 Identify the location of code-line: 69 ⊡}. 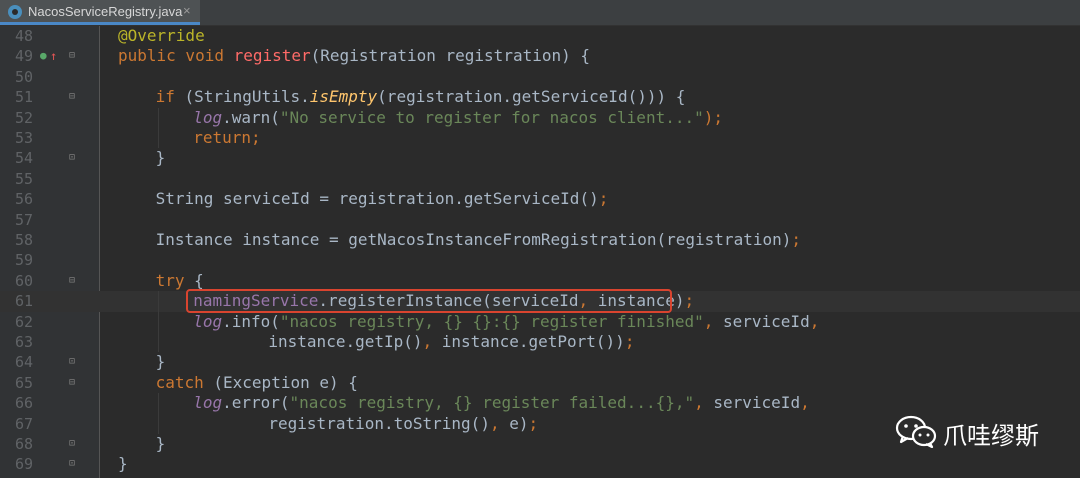
(540, 464).